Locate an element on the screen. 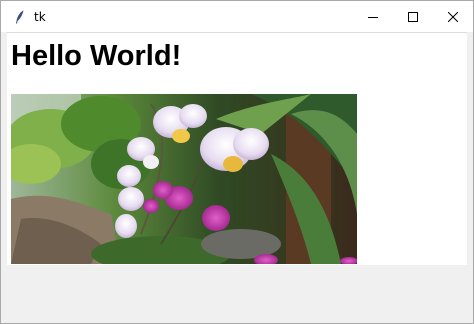 The width and height of the screenshot is (474, 324). feather-icon is located at coordinates (20, 17).